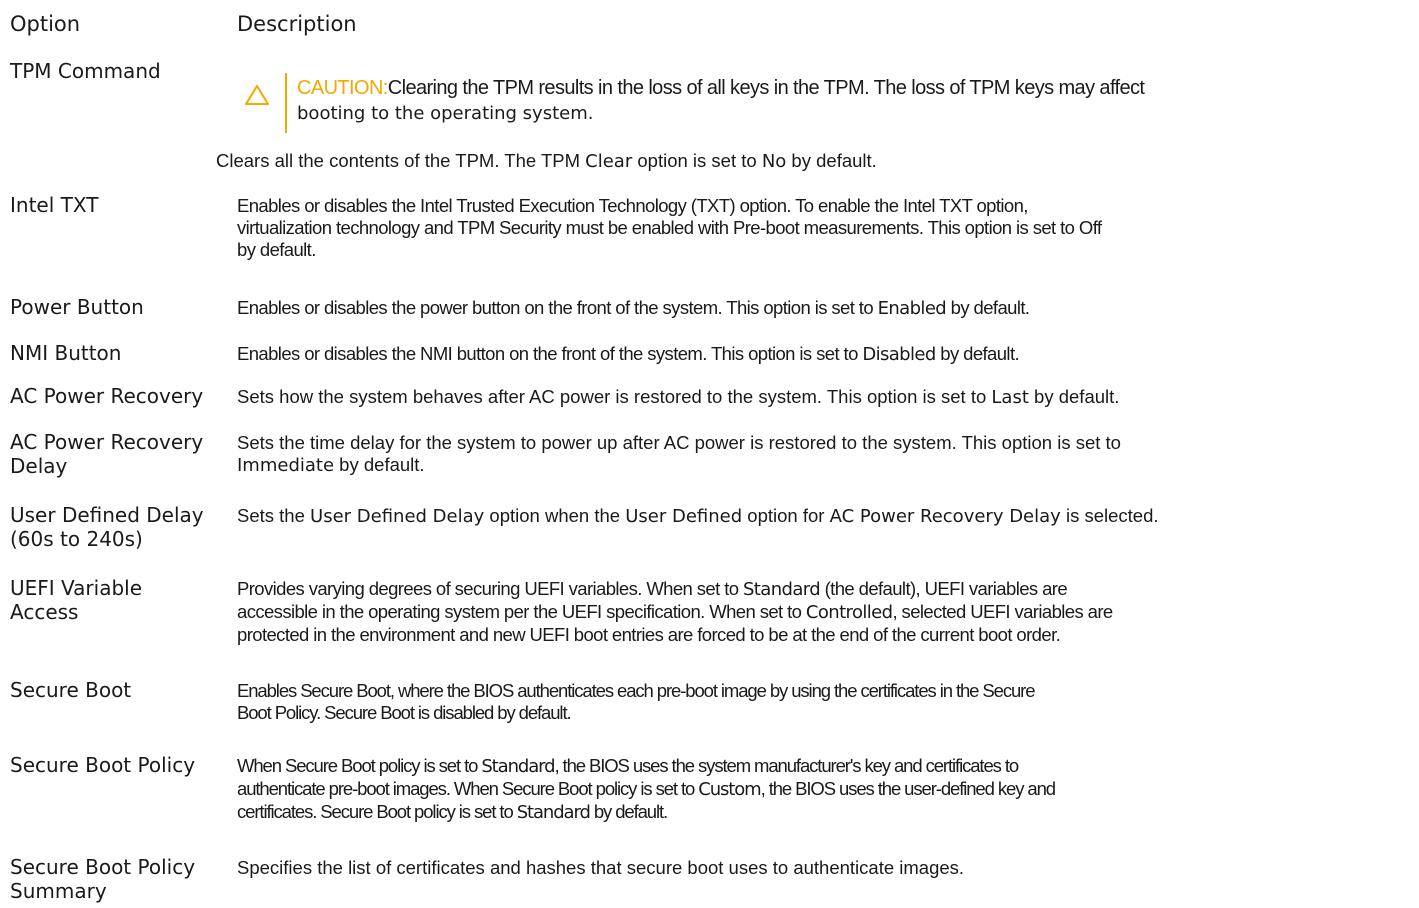 Image resolution: width=1419 pixels, height=908 pixels. I want to click on option-nmi-button: NMI Button, so click(66, 353).